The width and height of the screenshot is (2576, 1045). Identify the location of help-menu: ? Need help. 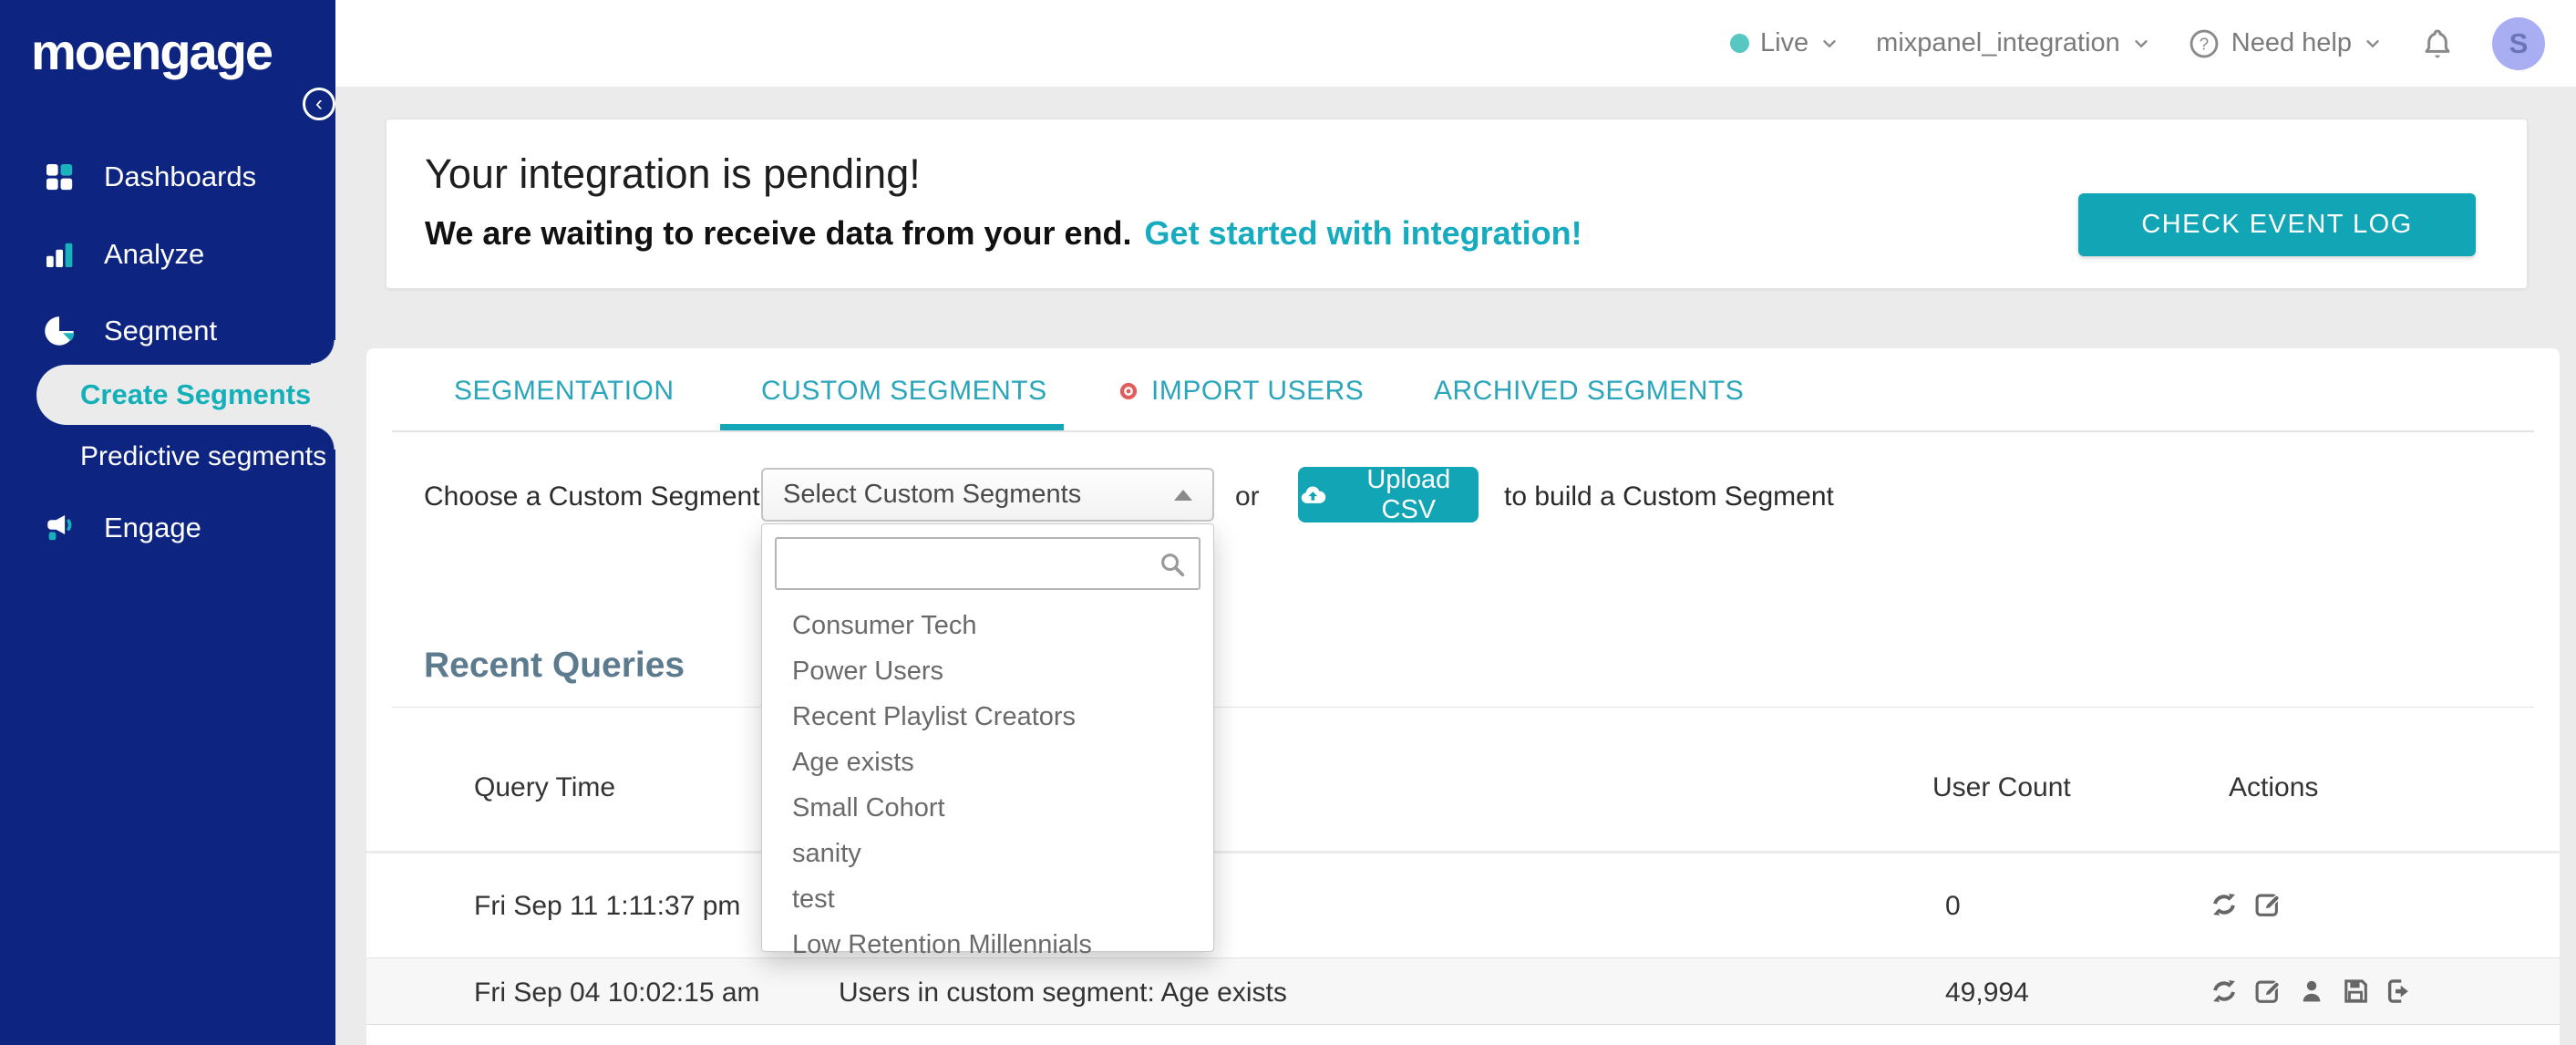
(2285, 43).